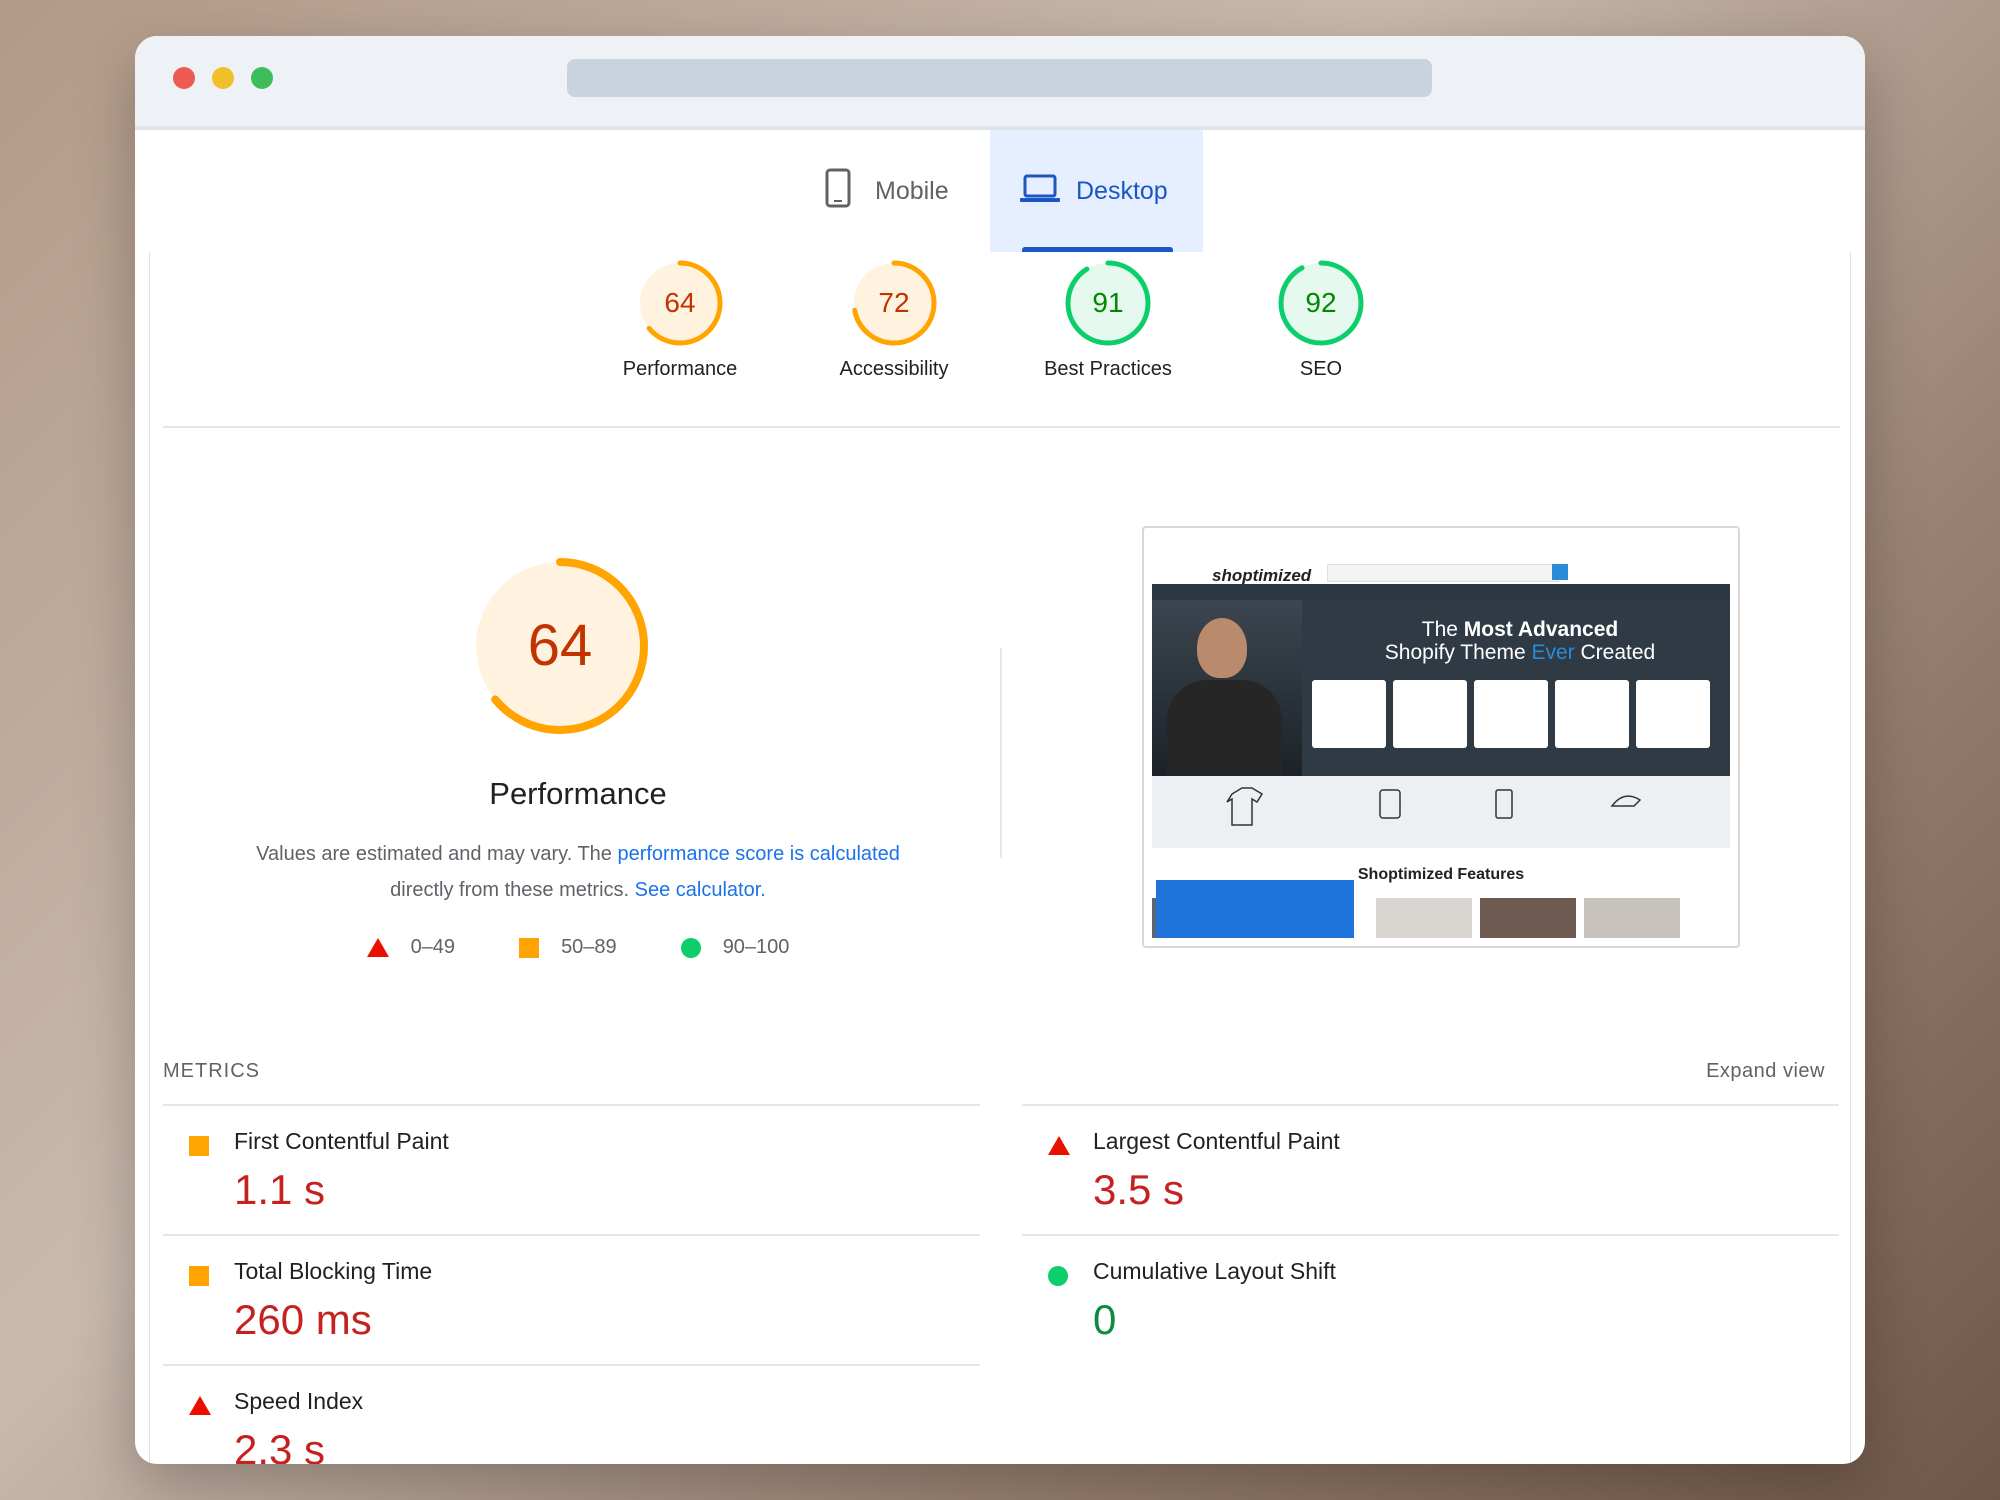  What do you see at coordinates (758, 854) in the screenshot?
I see `score-calculated-link: performance score is calculated` at bounding box center [758, 854].